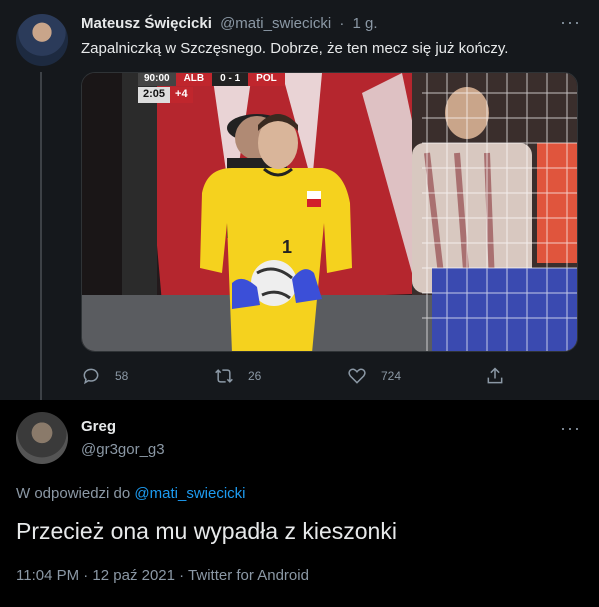 This screenshot has height=607, width=599. What do you see at coordinates (122, 376) in the screenshot?
I see `reply-count: 58` at bounding box center [122, 376].